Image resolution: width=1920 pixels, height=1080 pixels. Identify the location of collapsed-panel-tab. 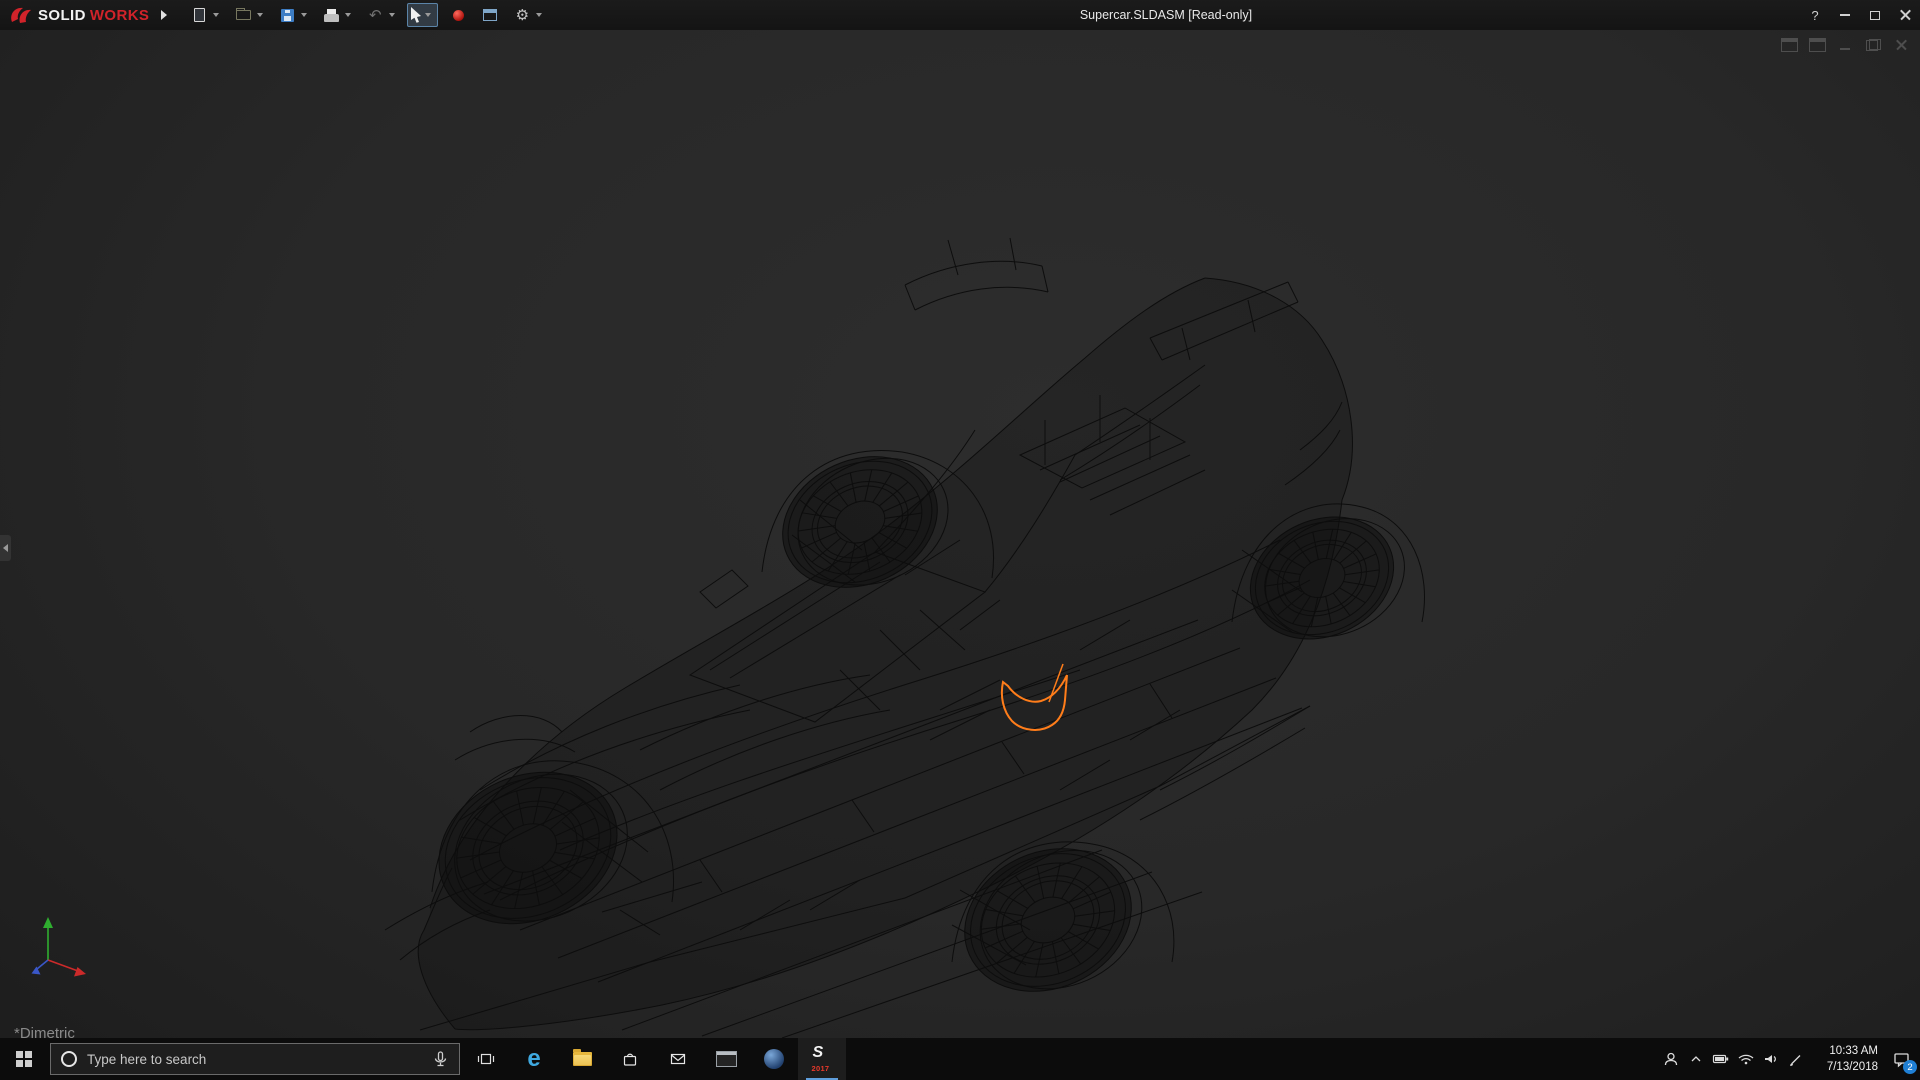
(5, 548).